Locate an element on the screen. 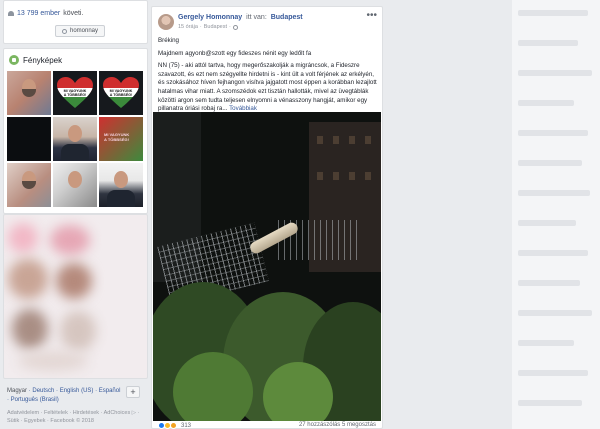  post-time: 15 órája is located at coordinates (188, 27).